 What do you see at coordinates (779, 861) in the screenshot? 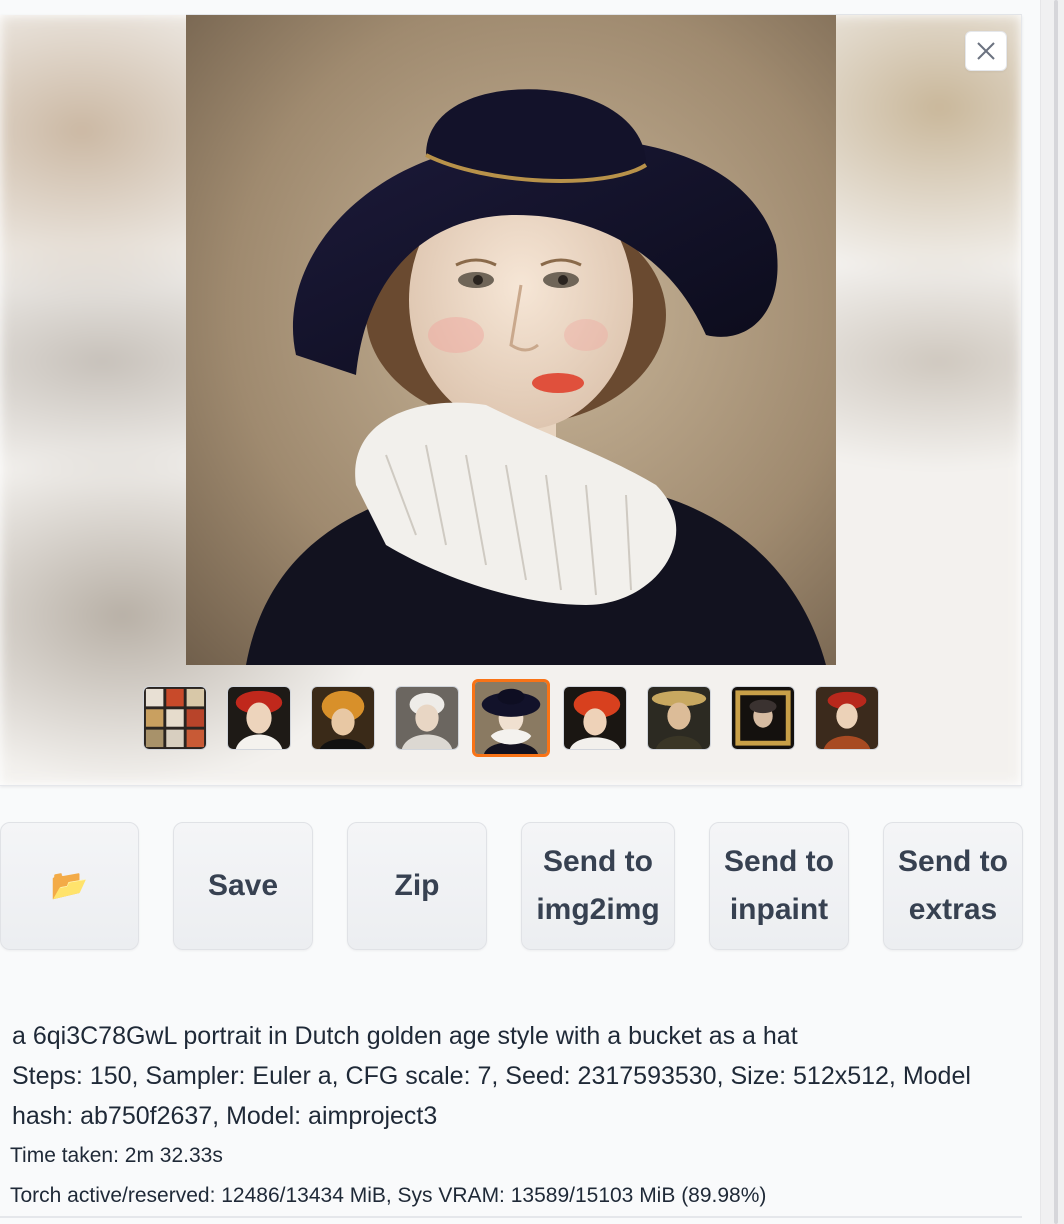
I see `send-to-inpaint-line1: Send to` at bounding box center [779, 861].